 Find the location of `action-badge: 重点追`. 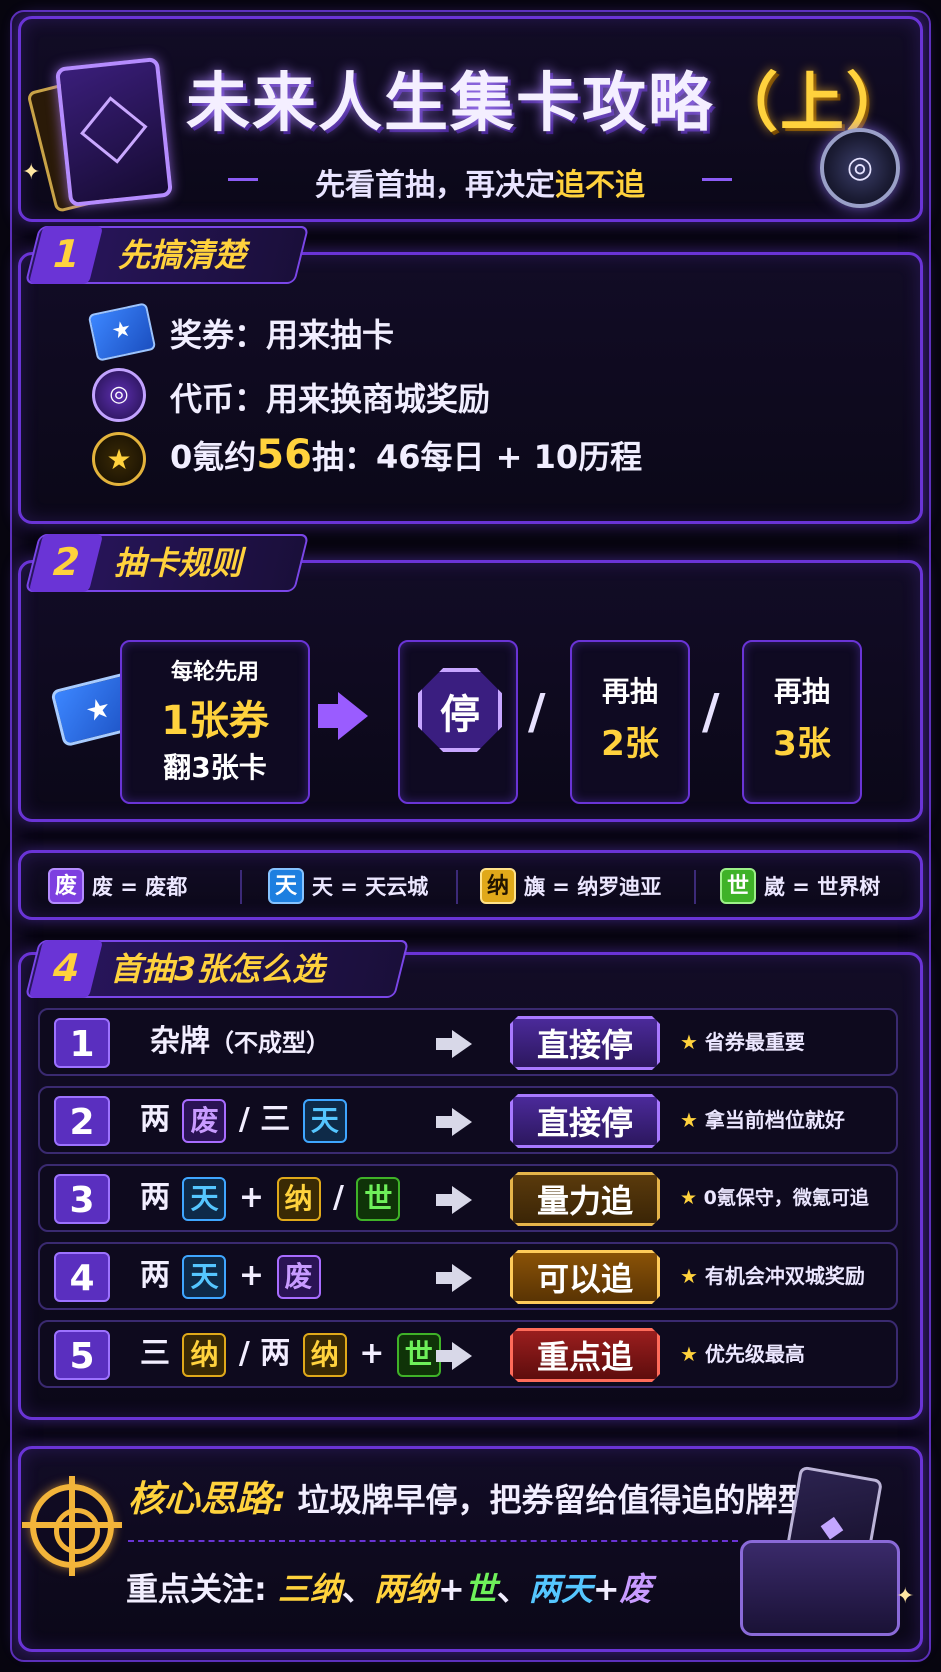

action-badge: 重点追 is located at coordinates (585, 1355).